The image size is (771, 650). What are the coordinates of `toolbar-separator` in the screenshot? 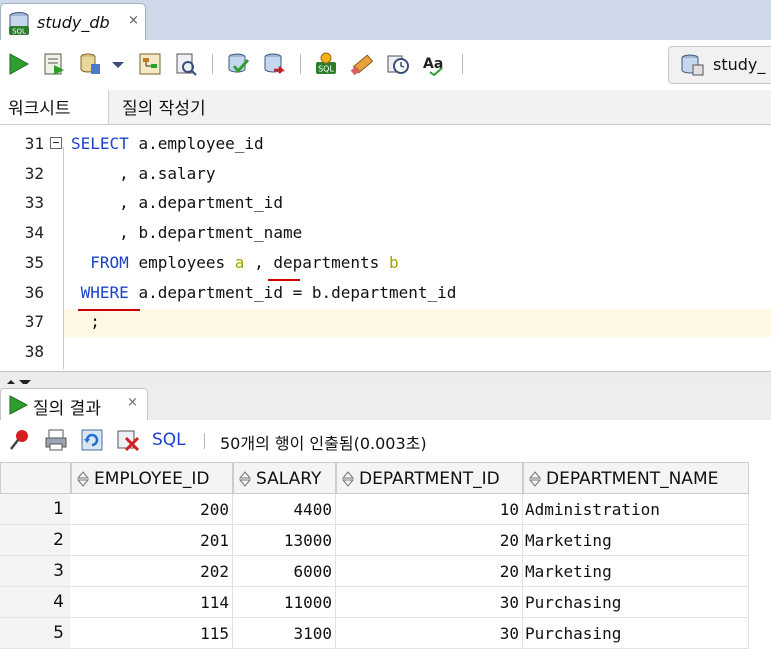 It's located at (300, 64).